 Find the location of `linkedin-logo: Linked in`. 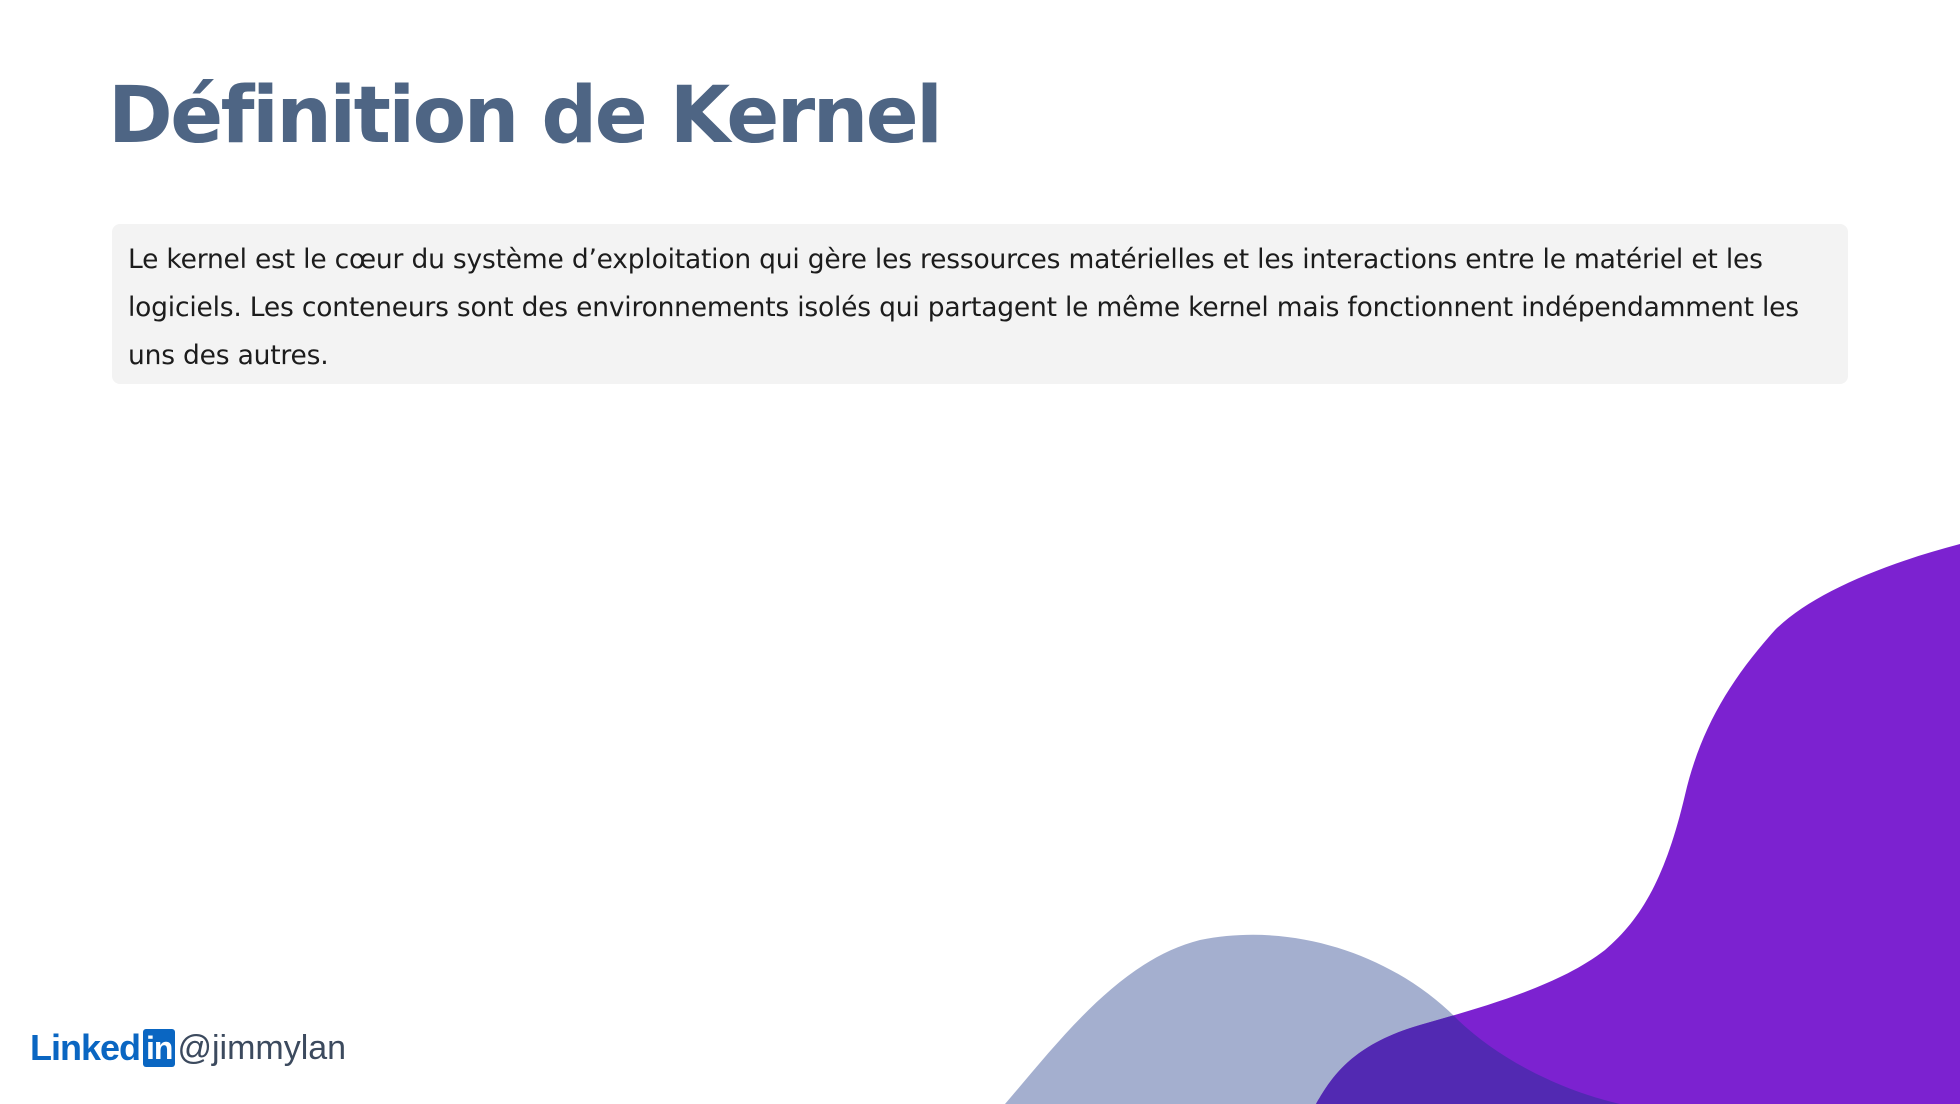

linkedin-logo: Linked in is located at coordinates (103, 1047).